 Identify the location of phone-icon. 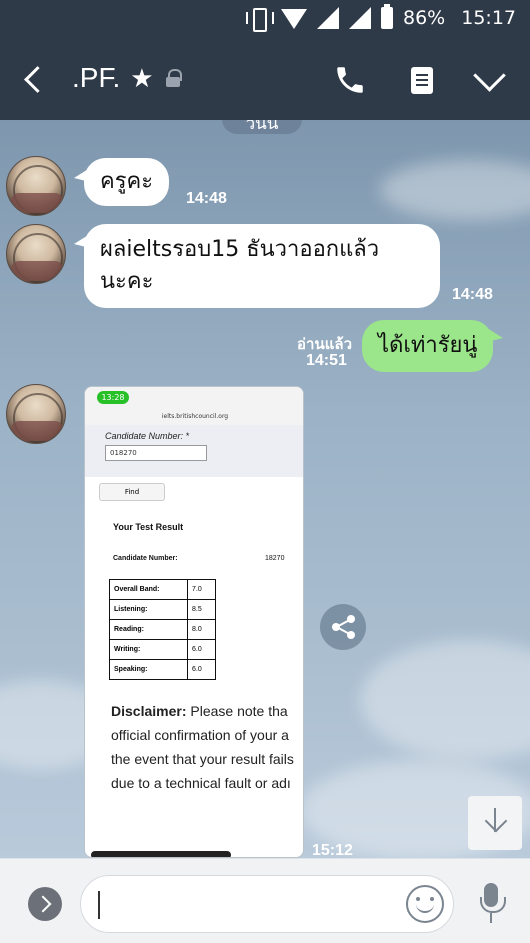
(350, 80).